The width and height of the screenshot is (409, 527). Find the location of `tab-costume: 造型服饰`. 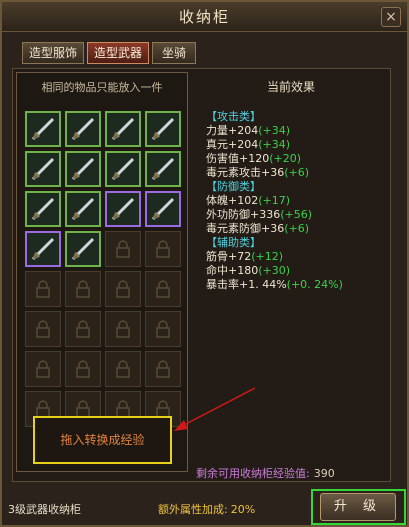

tab-costume: 造型服饰 is located at coordinates (53, 53).